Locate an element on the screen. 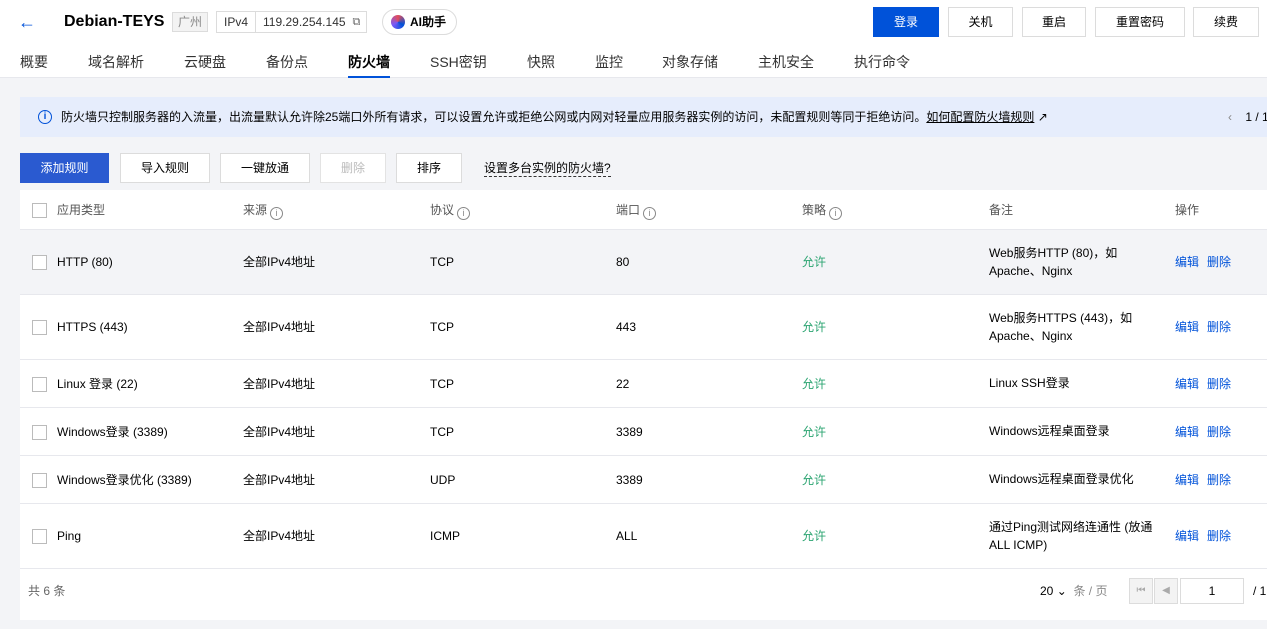 The width and height of the screenshot is (1267, 629). page-number-input: 1 is located at coordinates (1212, 591).